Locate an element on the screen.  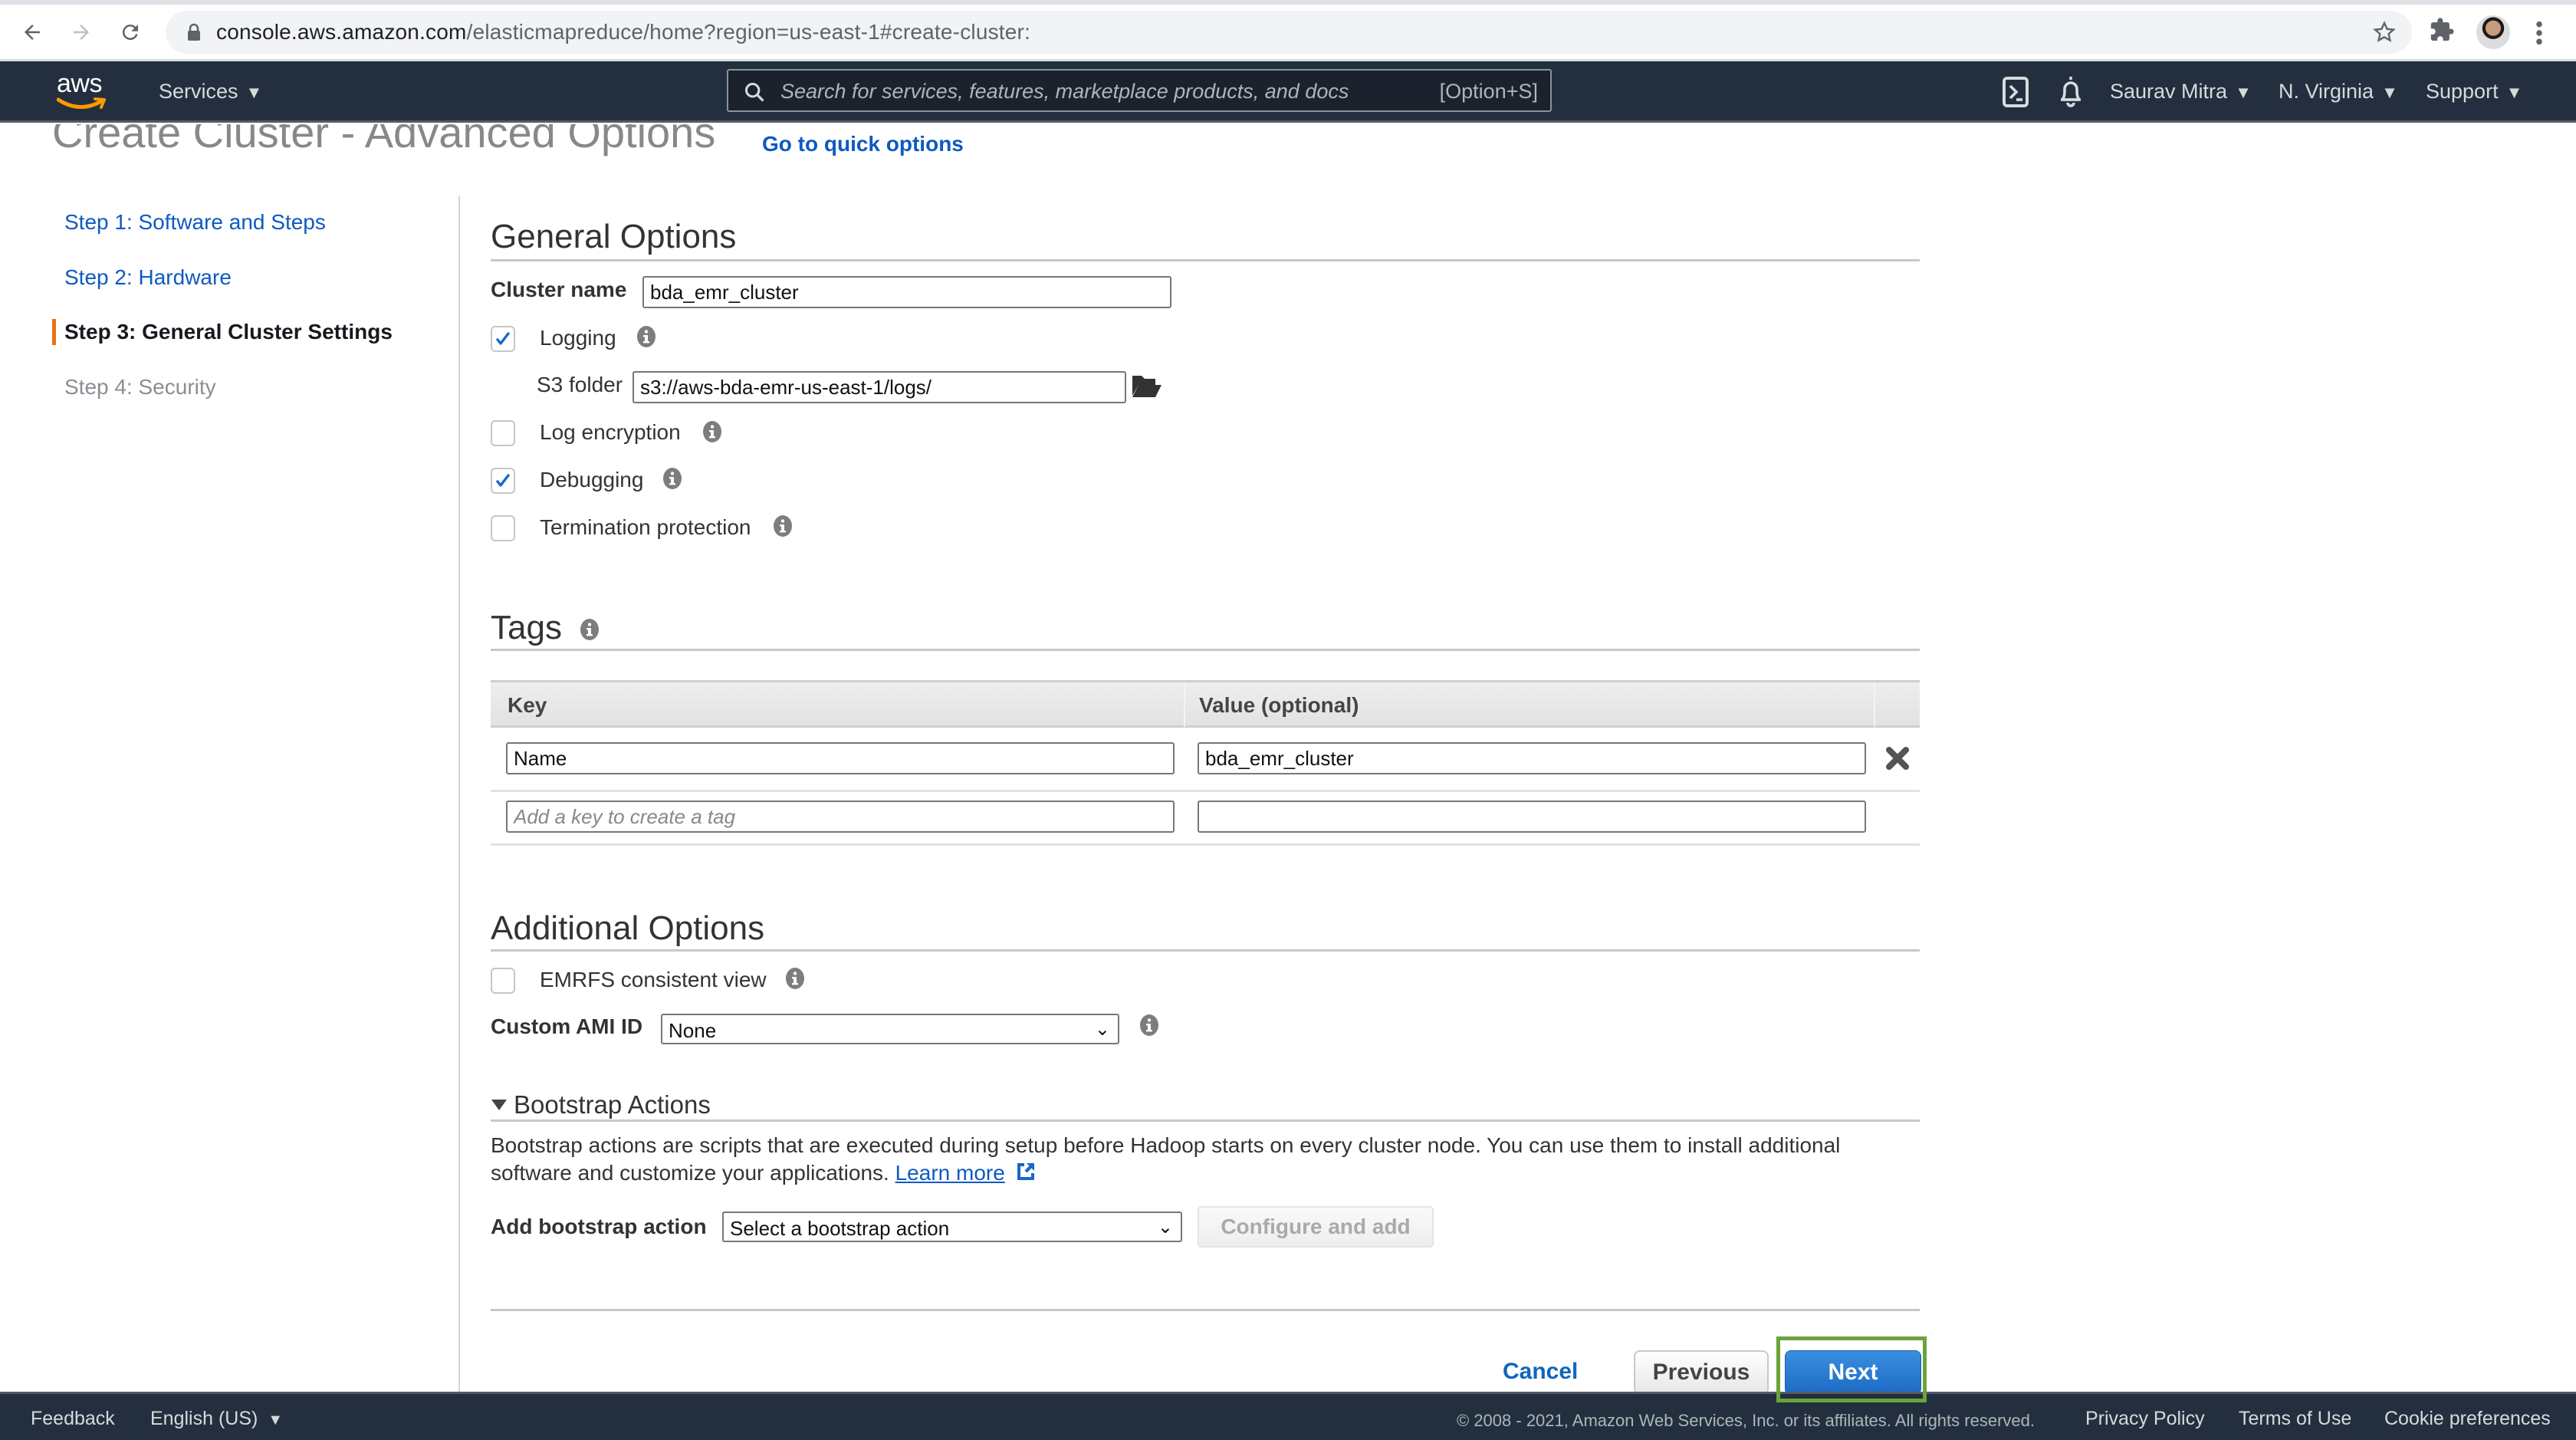
cancel-button: Cancel is located at coordinates (1540, 1372).